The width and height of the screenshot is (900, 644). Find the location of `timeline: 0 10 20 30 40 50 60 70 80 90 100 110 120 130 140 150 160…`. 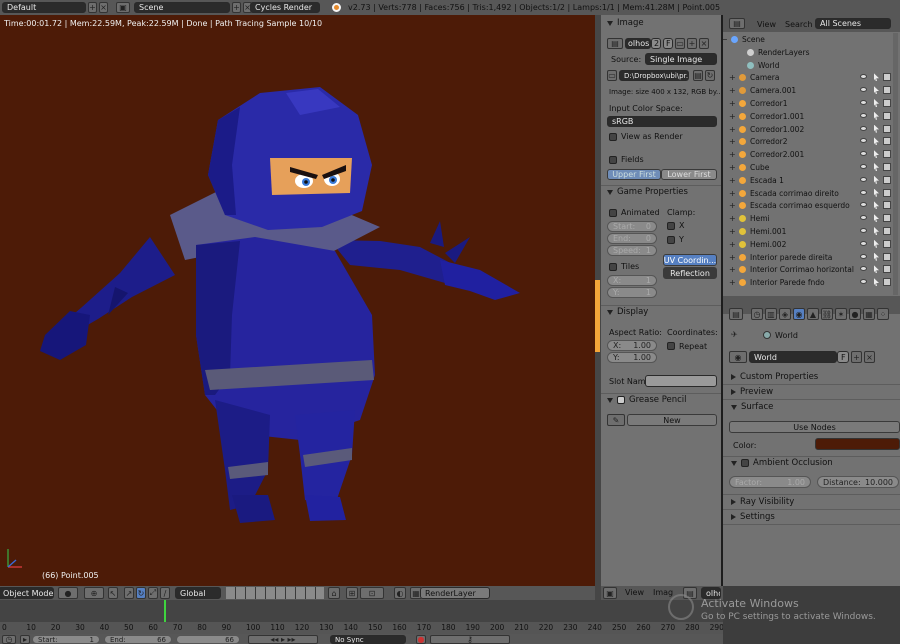

timeline: 0 10 20 30 40 50 60 70 80 90 100 110 120 130 140 150 160… is located at coordinates (361, 622).